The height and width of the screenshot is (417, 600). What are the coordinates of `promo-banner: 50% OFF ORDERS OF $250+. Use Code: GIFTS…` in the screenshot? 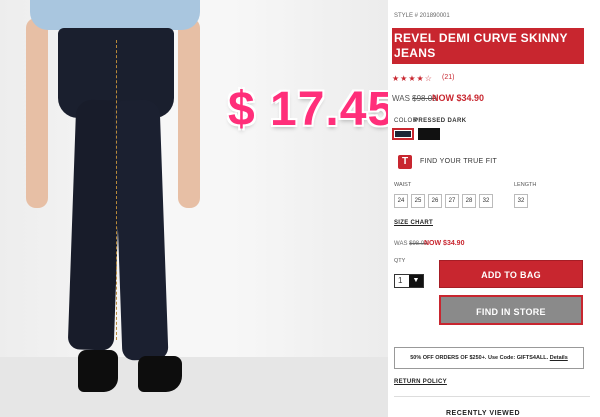 It's located at (489, 358).